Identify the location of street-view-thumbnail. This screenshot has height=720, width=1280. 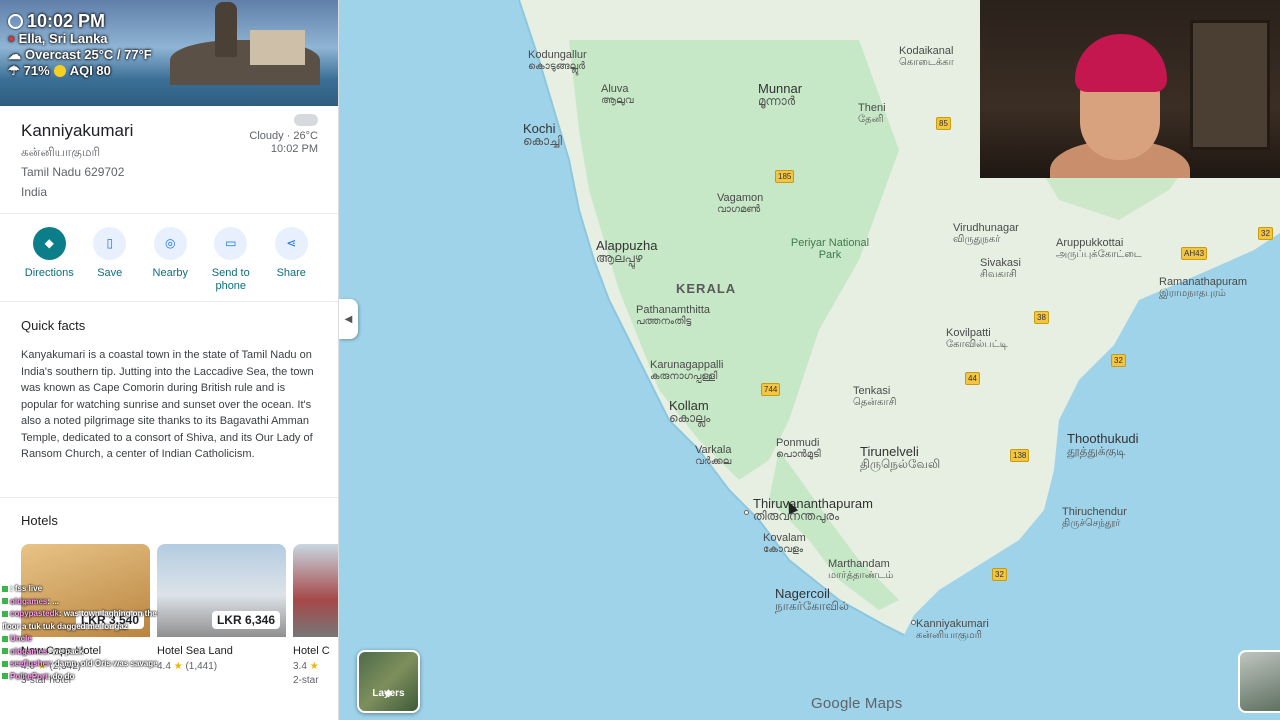
(1259, 681).